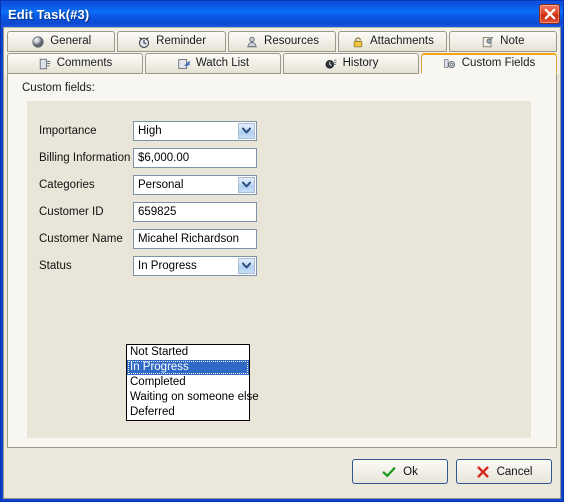 This screenshot has width=564, height=502. I want to click on field-importance-label: Importance, so click(68, 130).